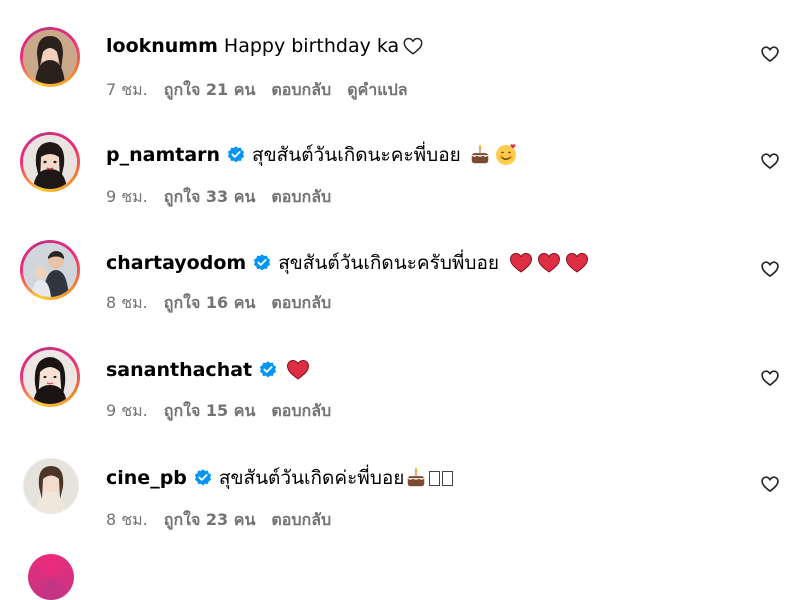 Image resolution: width=800 pixels, height=600 pixels. I want to click on likes-count: ถูกใจ 21 คน, so click(210, 90).